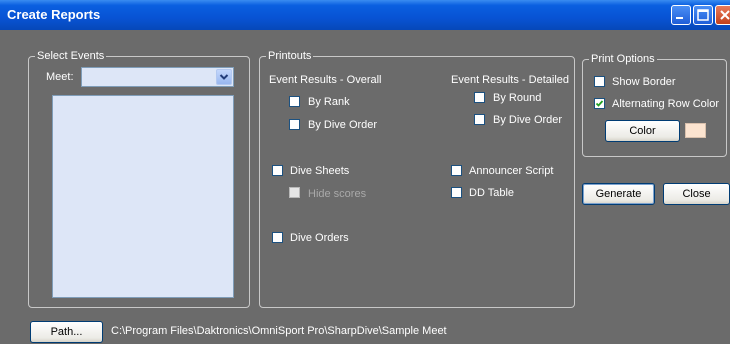 Image resolution: width=730 pixels, height=344 pixels. What do you see at coordinates (679, 18) in the screenshot?
I see `minimize-icon` at bounding box center [679, 18].